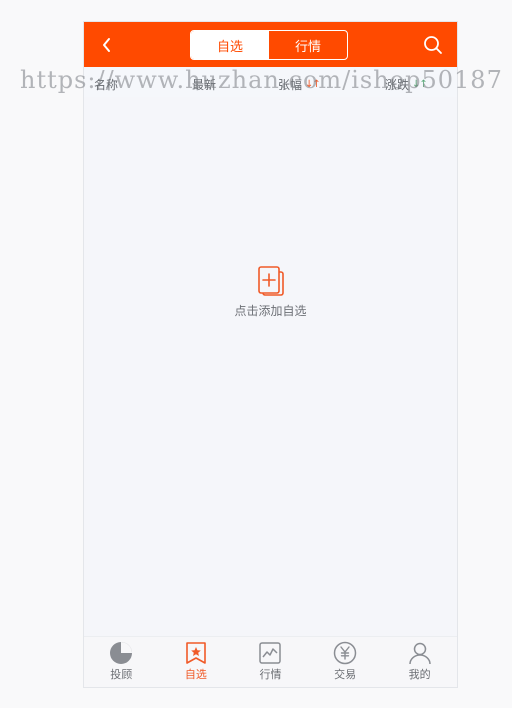 This screenshot has width=512, height=708. What do you see at coordinates (290, 85) in the screenshot?
I see `col-change-pct-label: 张幅` at bounding box center [290, 85].